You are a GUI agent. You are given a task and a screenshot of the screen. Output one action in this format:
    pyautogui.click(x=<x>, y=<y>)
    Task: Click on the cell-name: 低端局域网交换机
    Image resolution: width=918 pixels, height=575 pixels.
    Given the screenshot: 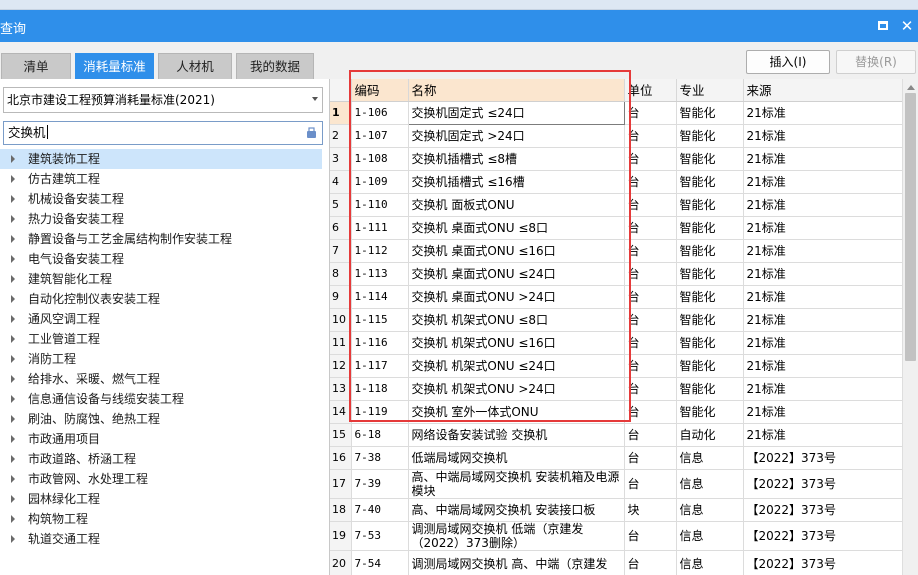 What is the action you would take?
    pyautogui.click(x=516, y=458)
    